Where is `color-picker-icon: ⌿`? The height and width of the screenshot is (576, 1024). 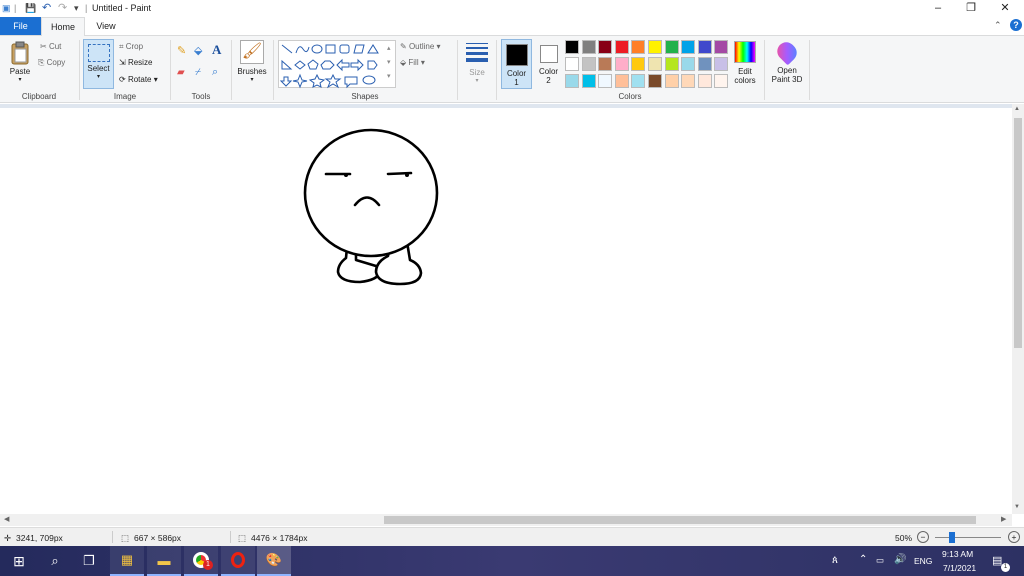
color-picker-icon: ⌿ is located at coordinates (198, 72).